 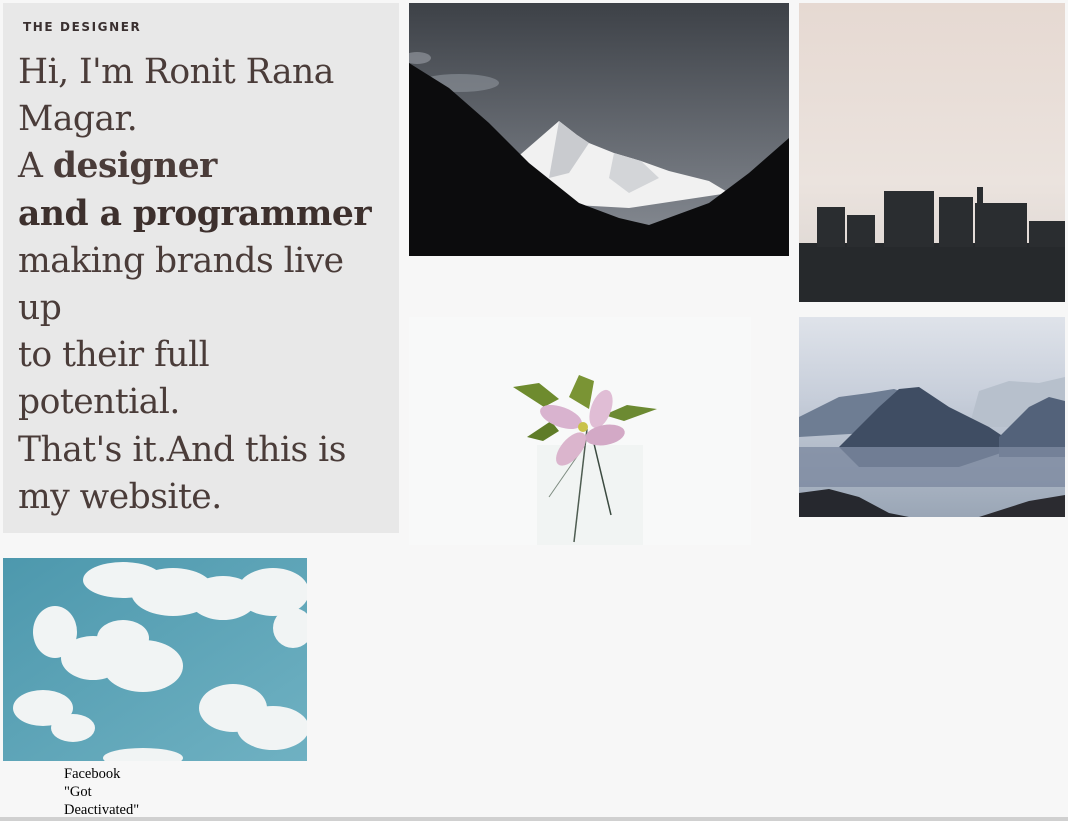 I want to click on bio-line: and a programmer, so click(x=195, y=213).